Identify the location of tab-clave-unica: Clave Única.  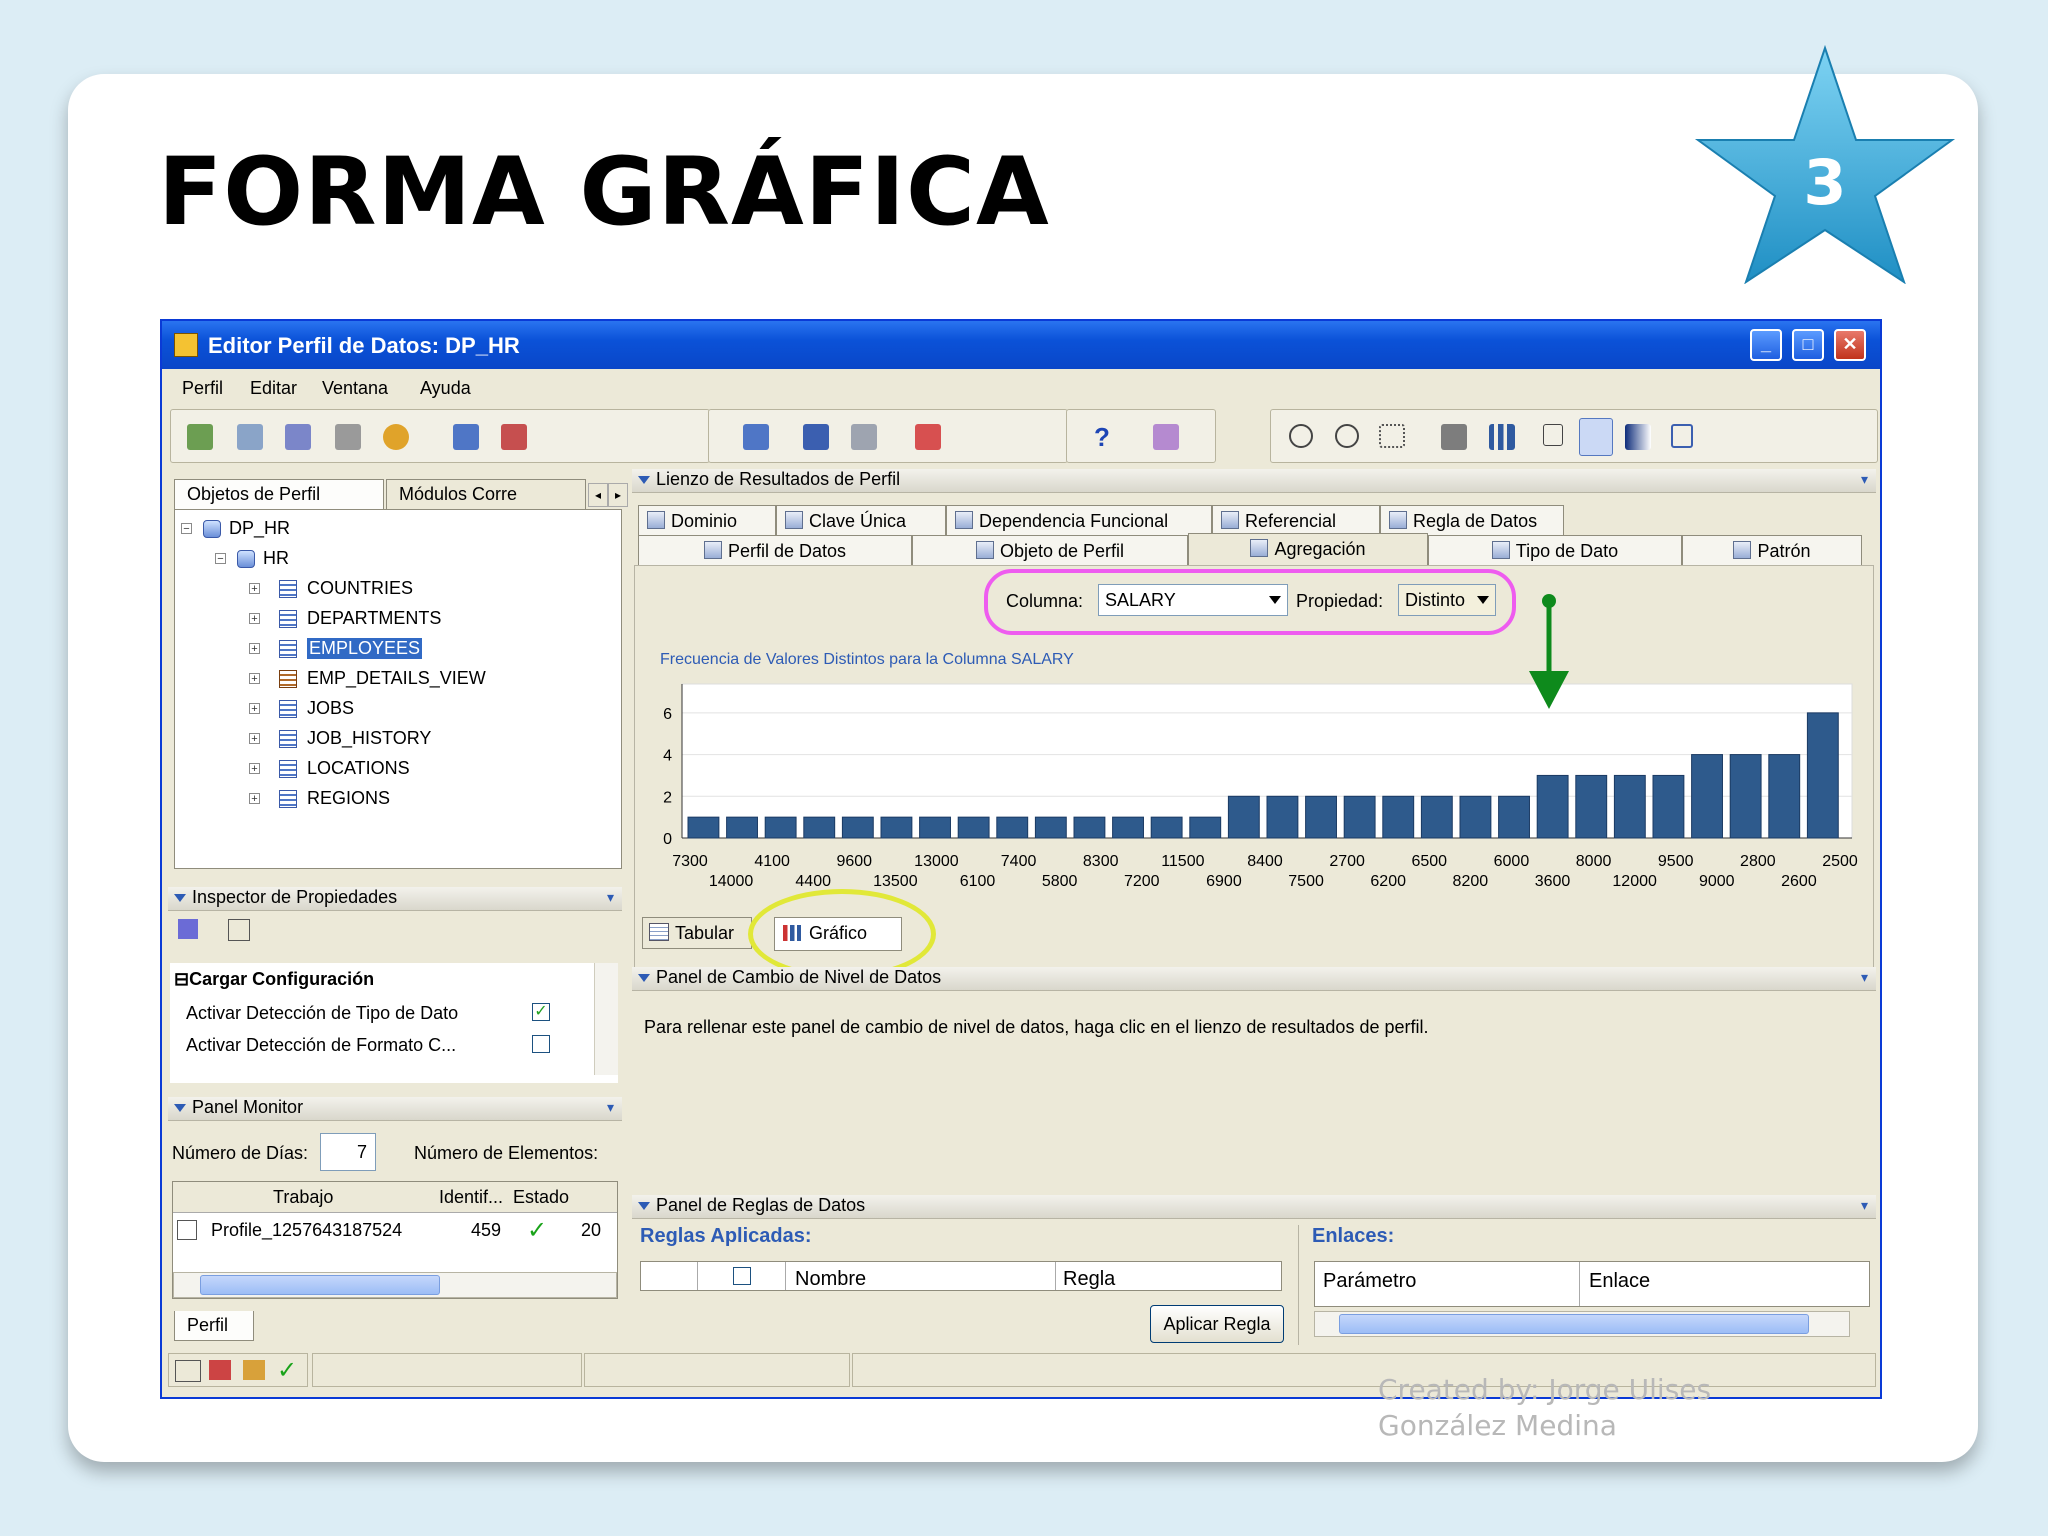
(861, 520).